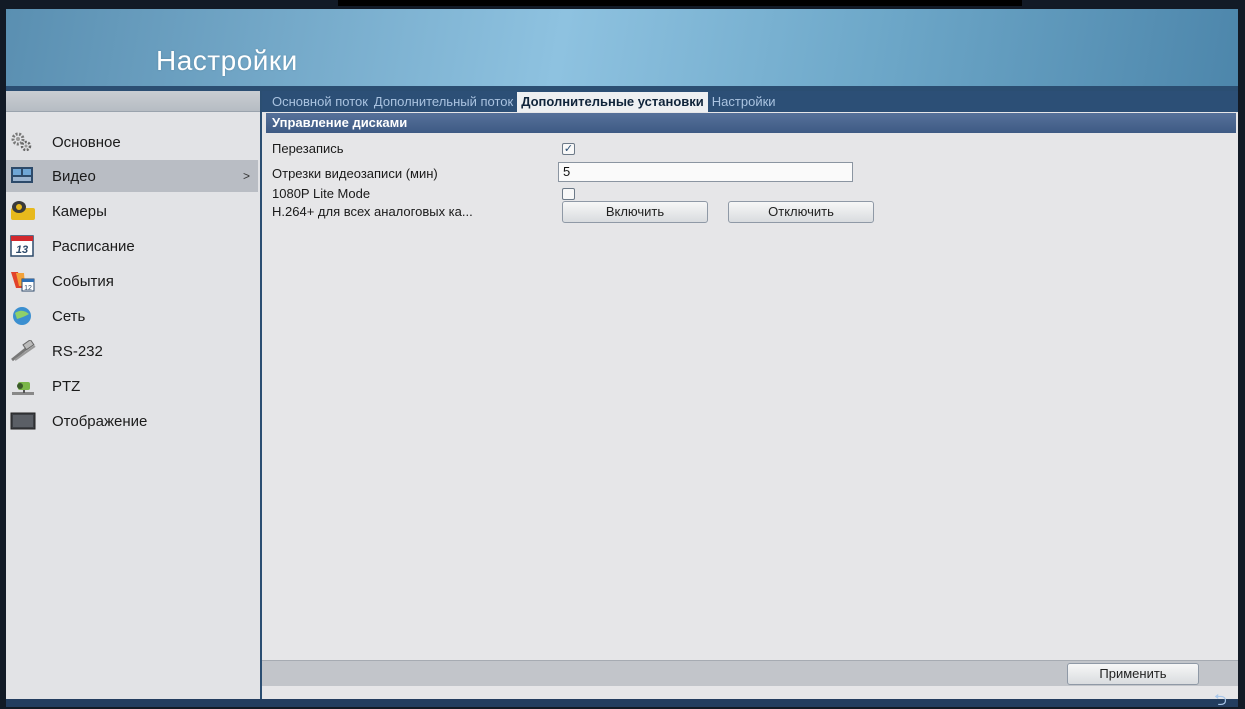 The image size is (1245, 709). I want to click on sidebar-item-label: PTZ, so click(66, 386).